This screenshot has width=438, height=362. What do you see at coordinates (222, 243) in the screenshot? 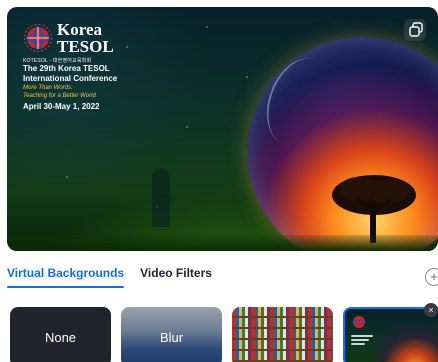
I see `grass-strip` at bounding box center [222, 243].